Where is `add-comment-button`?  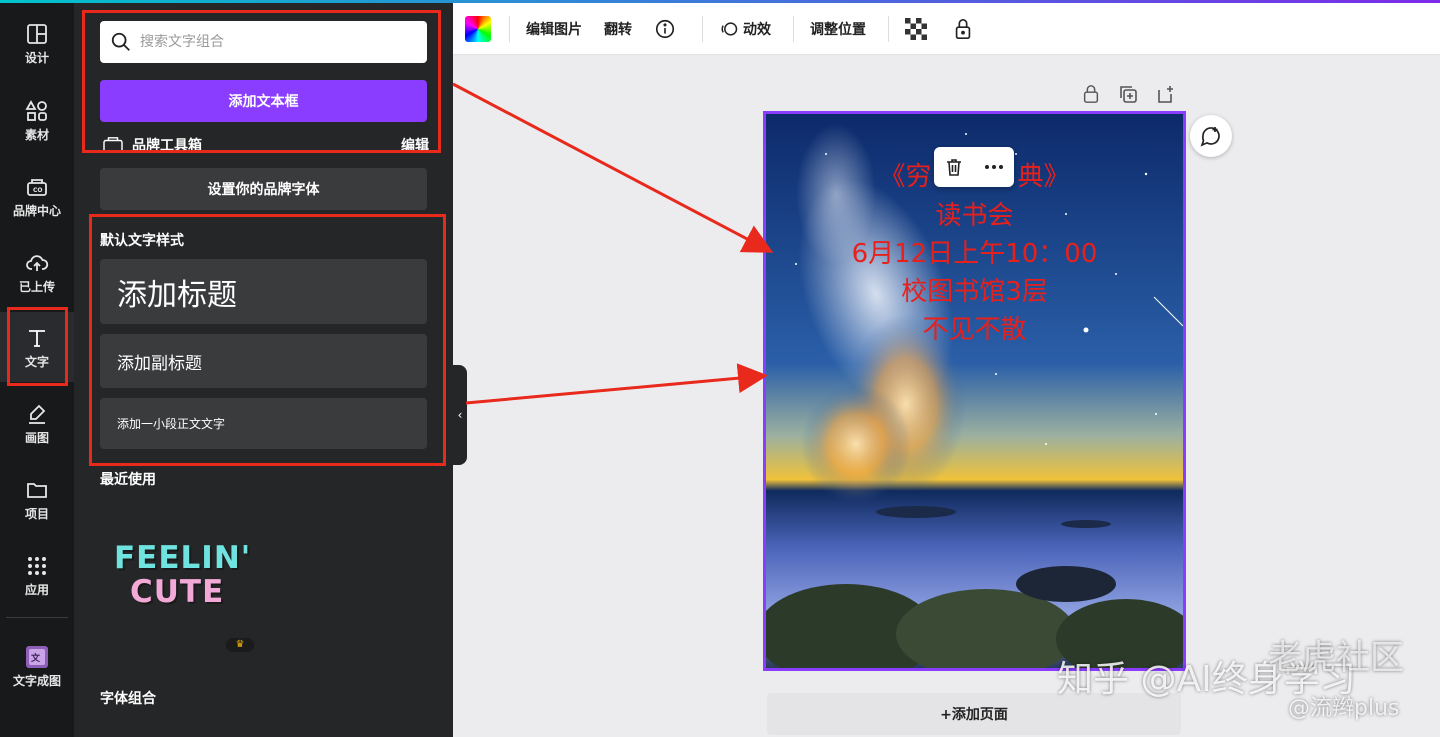 add-comment-button is located at coordinates (1211, 136).